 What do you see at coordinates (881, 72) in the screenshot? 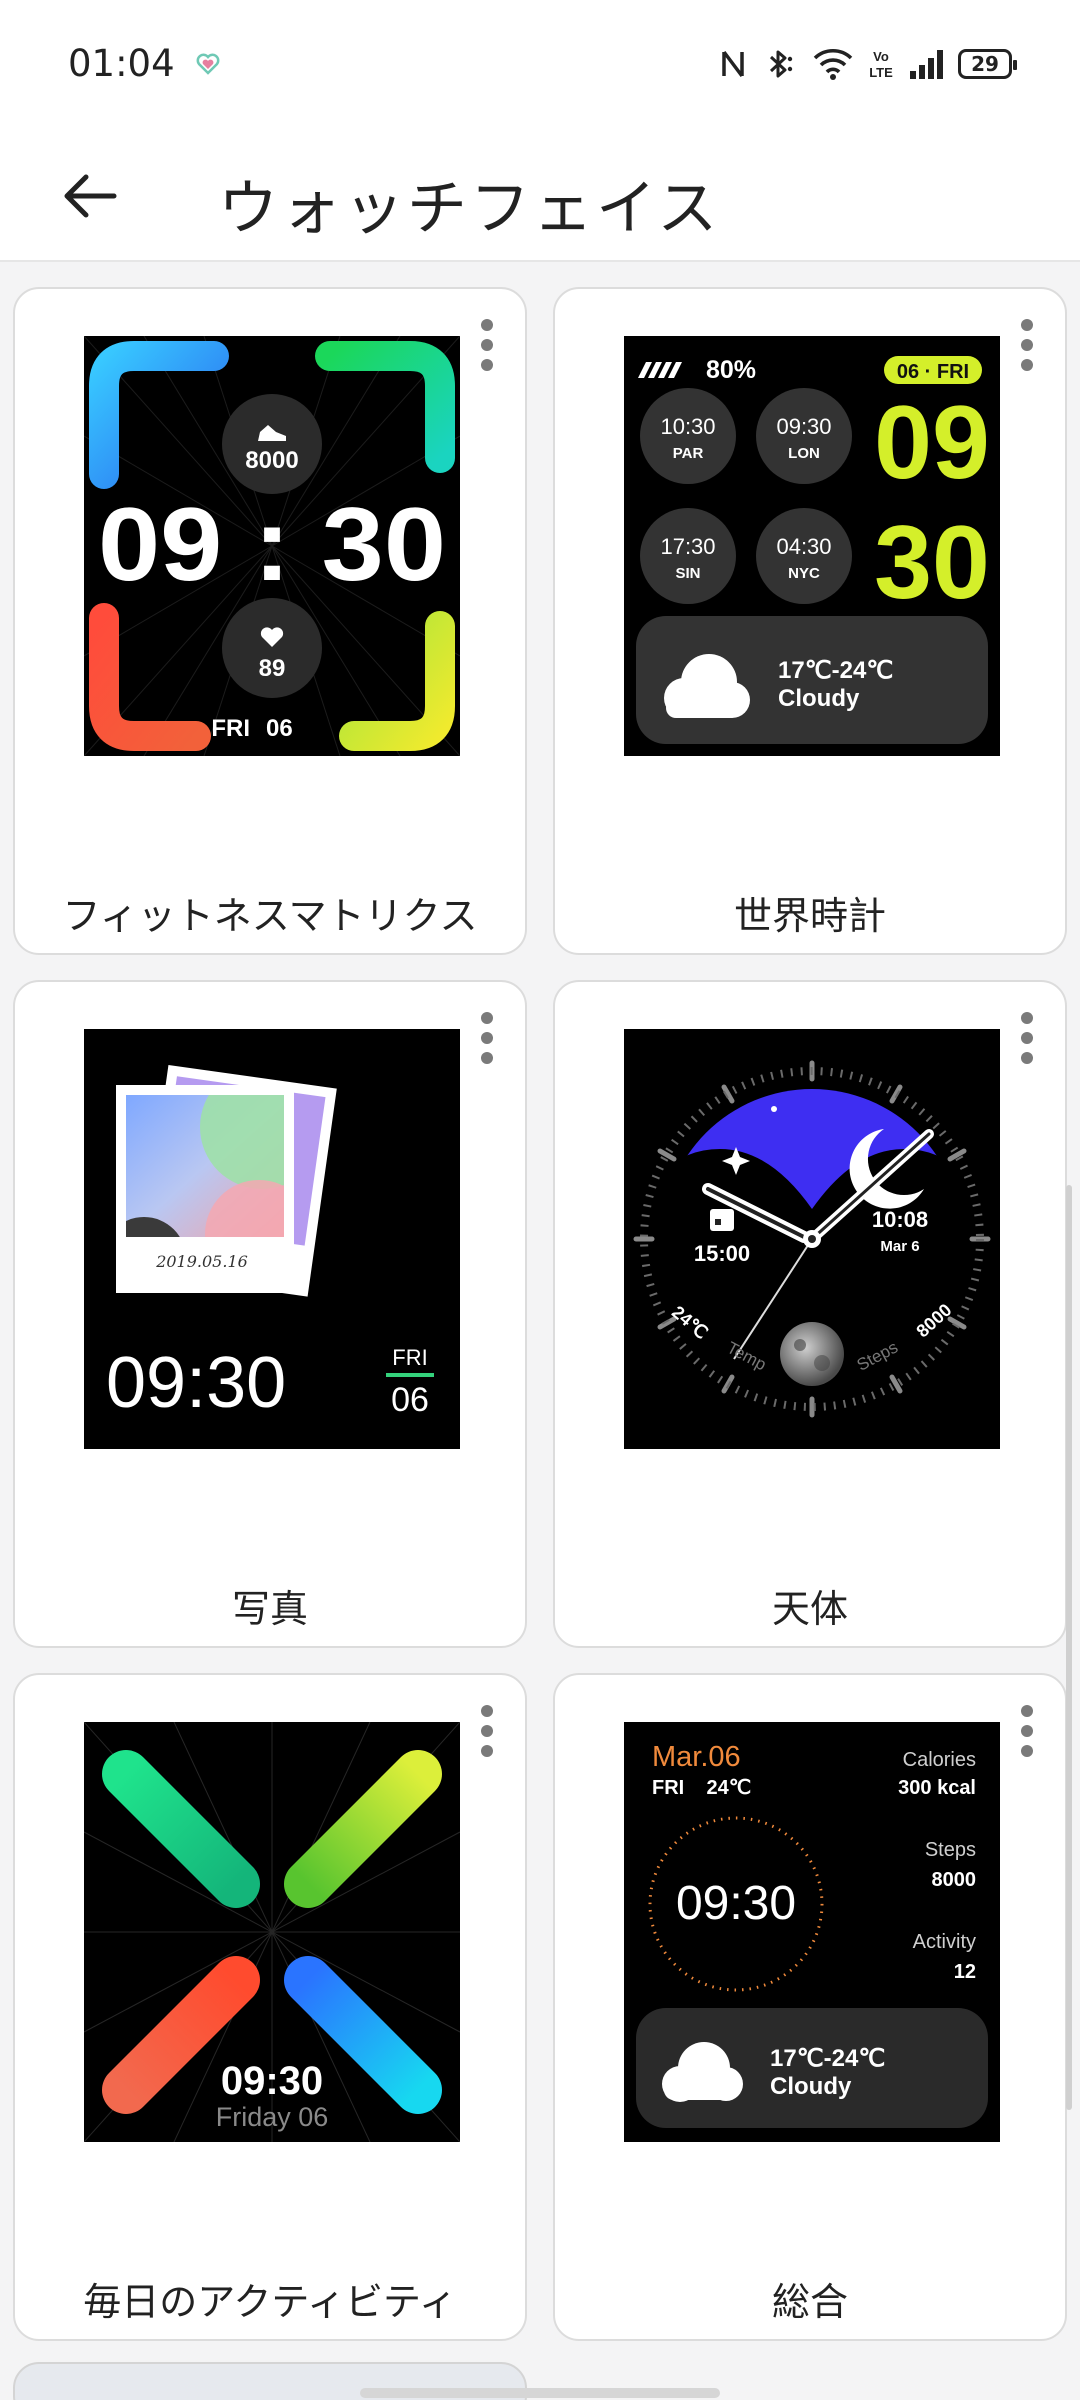
I see `svg-text: LTE` at bounding box center [881, 72].